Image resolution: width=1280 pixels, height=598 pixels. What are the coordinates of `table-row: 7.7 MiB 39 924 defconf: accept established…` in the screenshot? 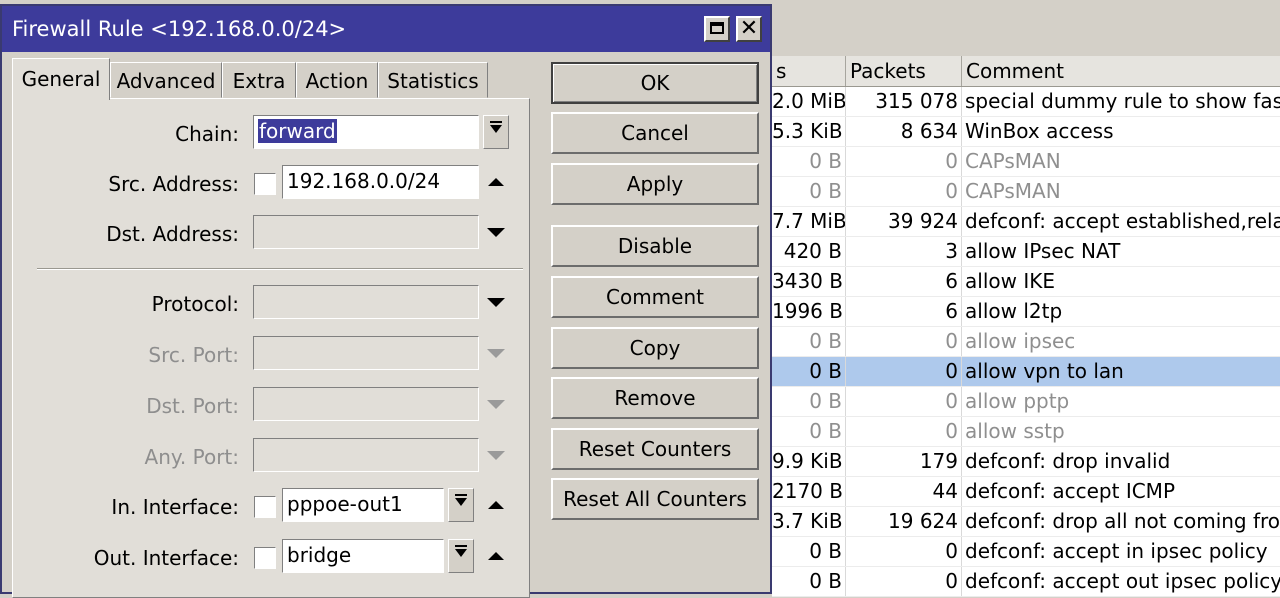 It's located at (1026, 222).